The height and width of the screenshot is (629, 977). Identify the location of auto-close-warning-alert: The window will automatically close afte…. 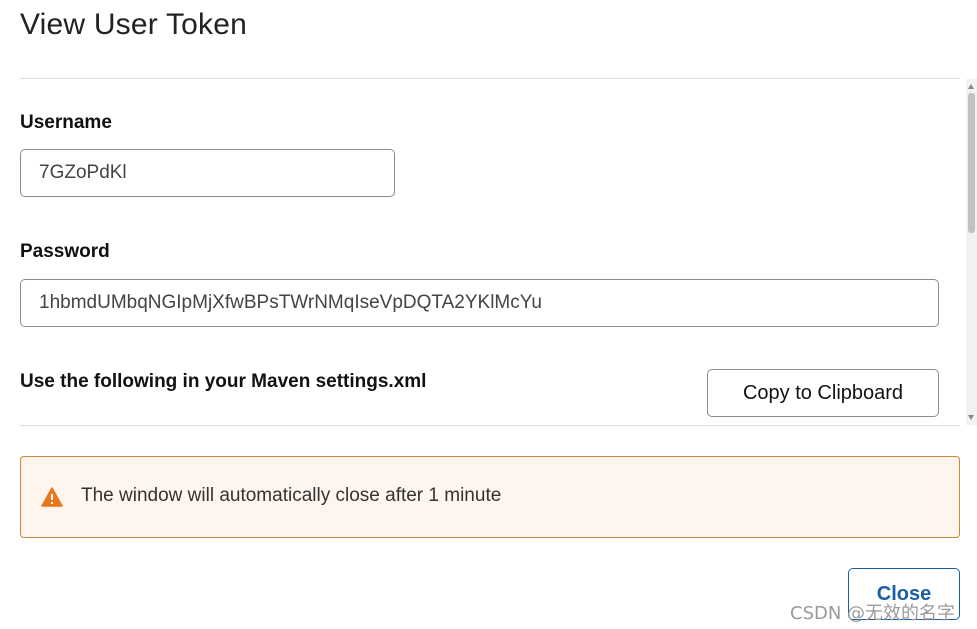
(490, 497).